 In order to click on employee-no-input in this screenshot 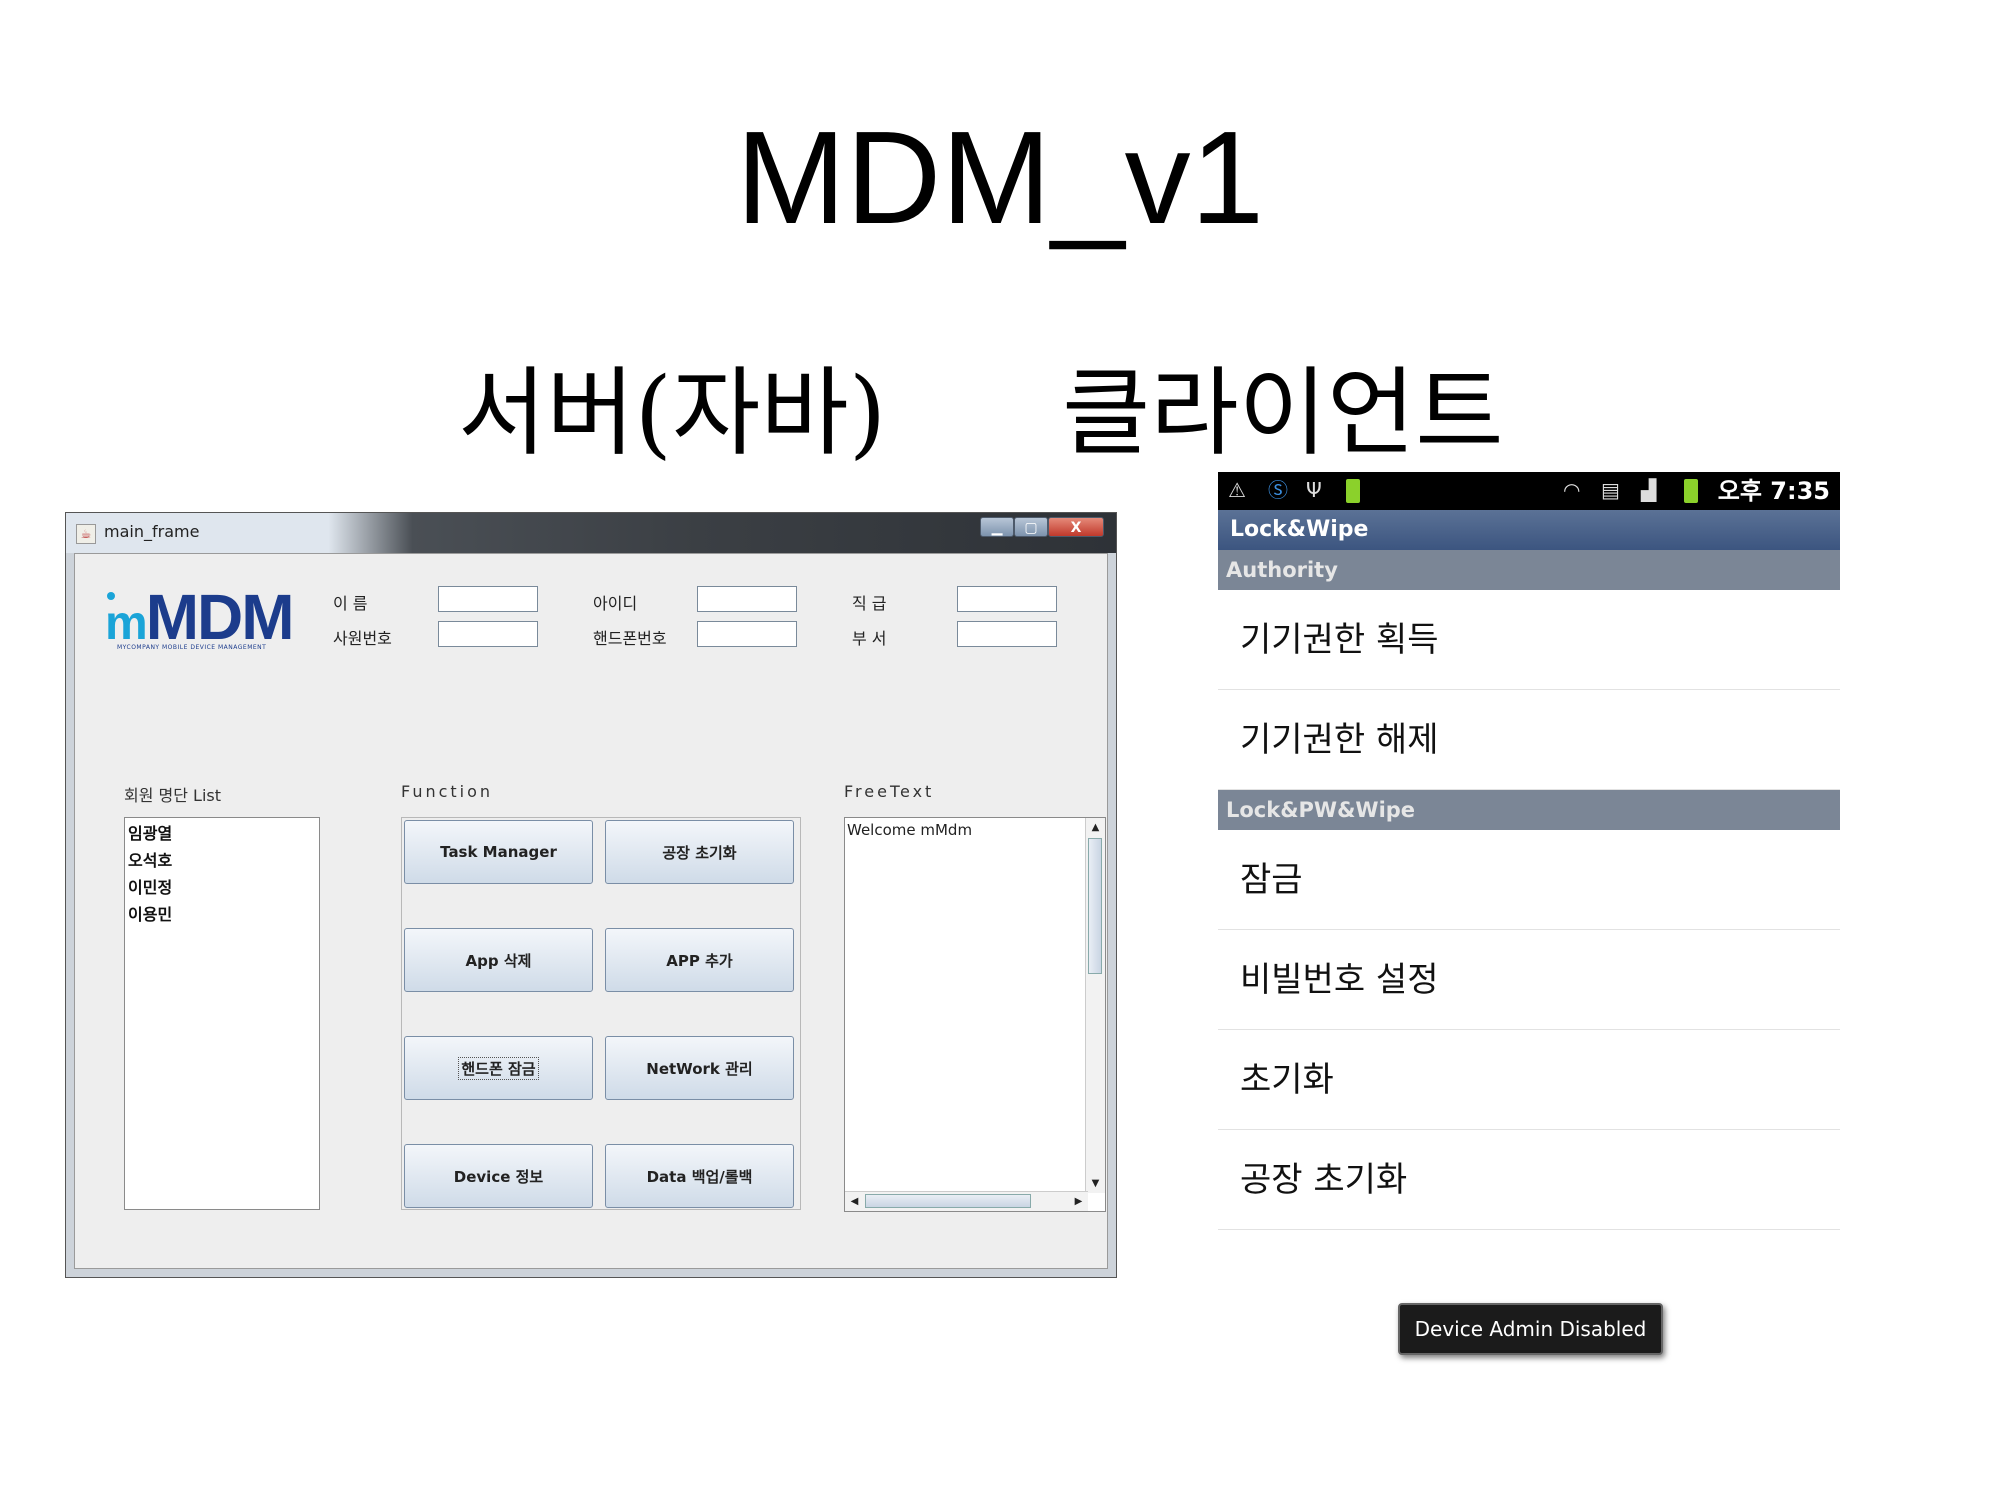, I will do `click(488, 634)`.